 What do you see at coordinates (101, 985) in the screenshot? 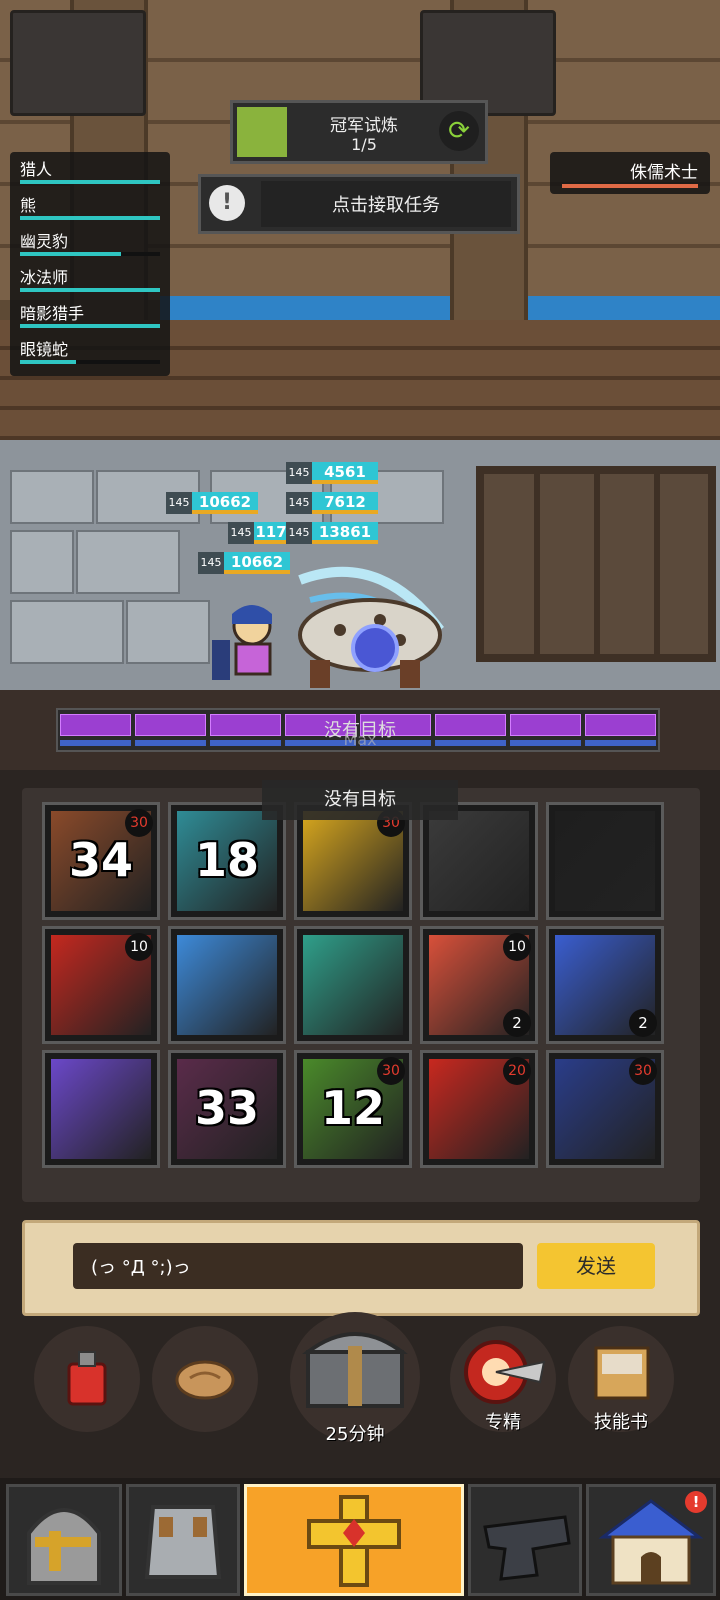
I see `skill-slot: 10` at bounding box center [101, 985].